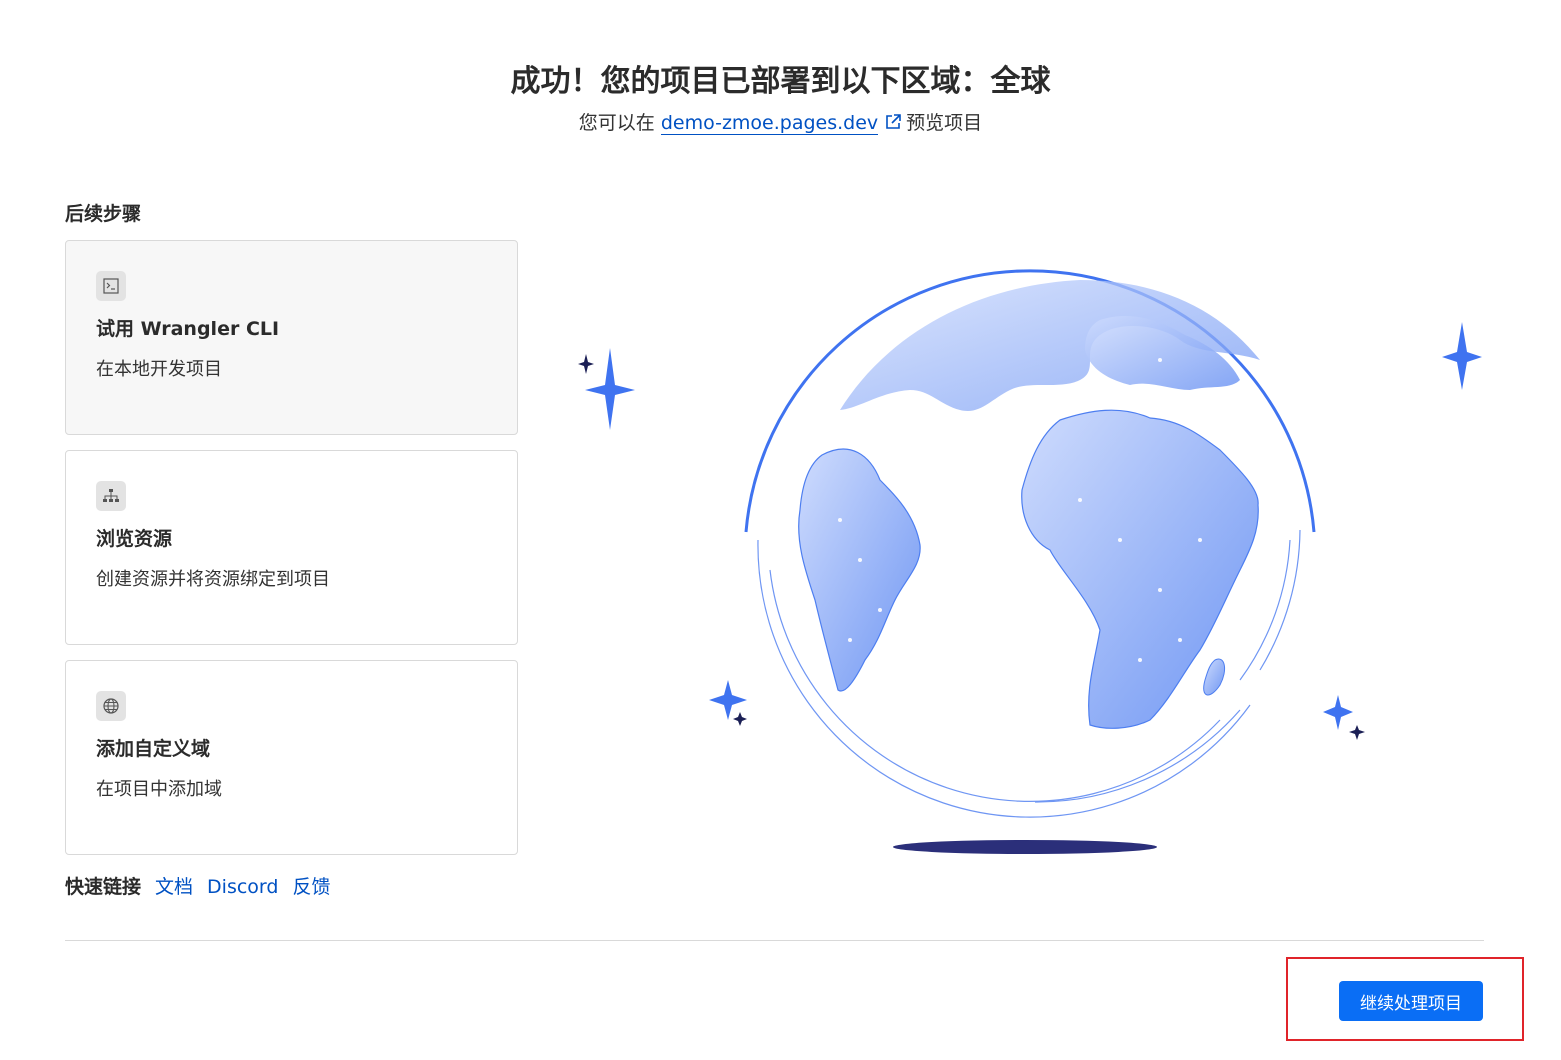 The width and height of the screenshot is (1561, 1060). Describe the element at coordinates (188, 329) in the screenshot. I see `card-title: 试用 Wrangler CLI` at that location.